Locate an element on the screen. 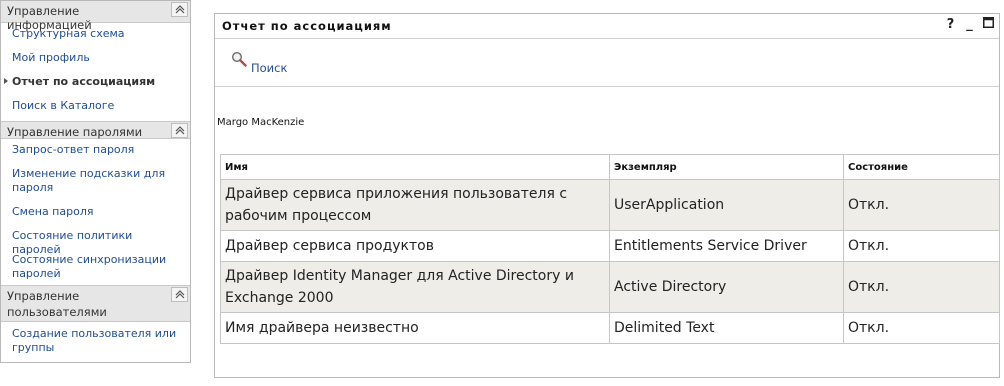 The height and width of the screenshot is (386, 1004). sidebar-item-label: Состояние синхронизации паролей is located at coordinates (89, 266).